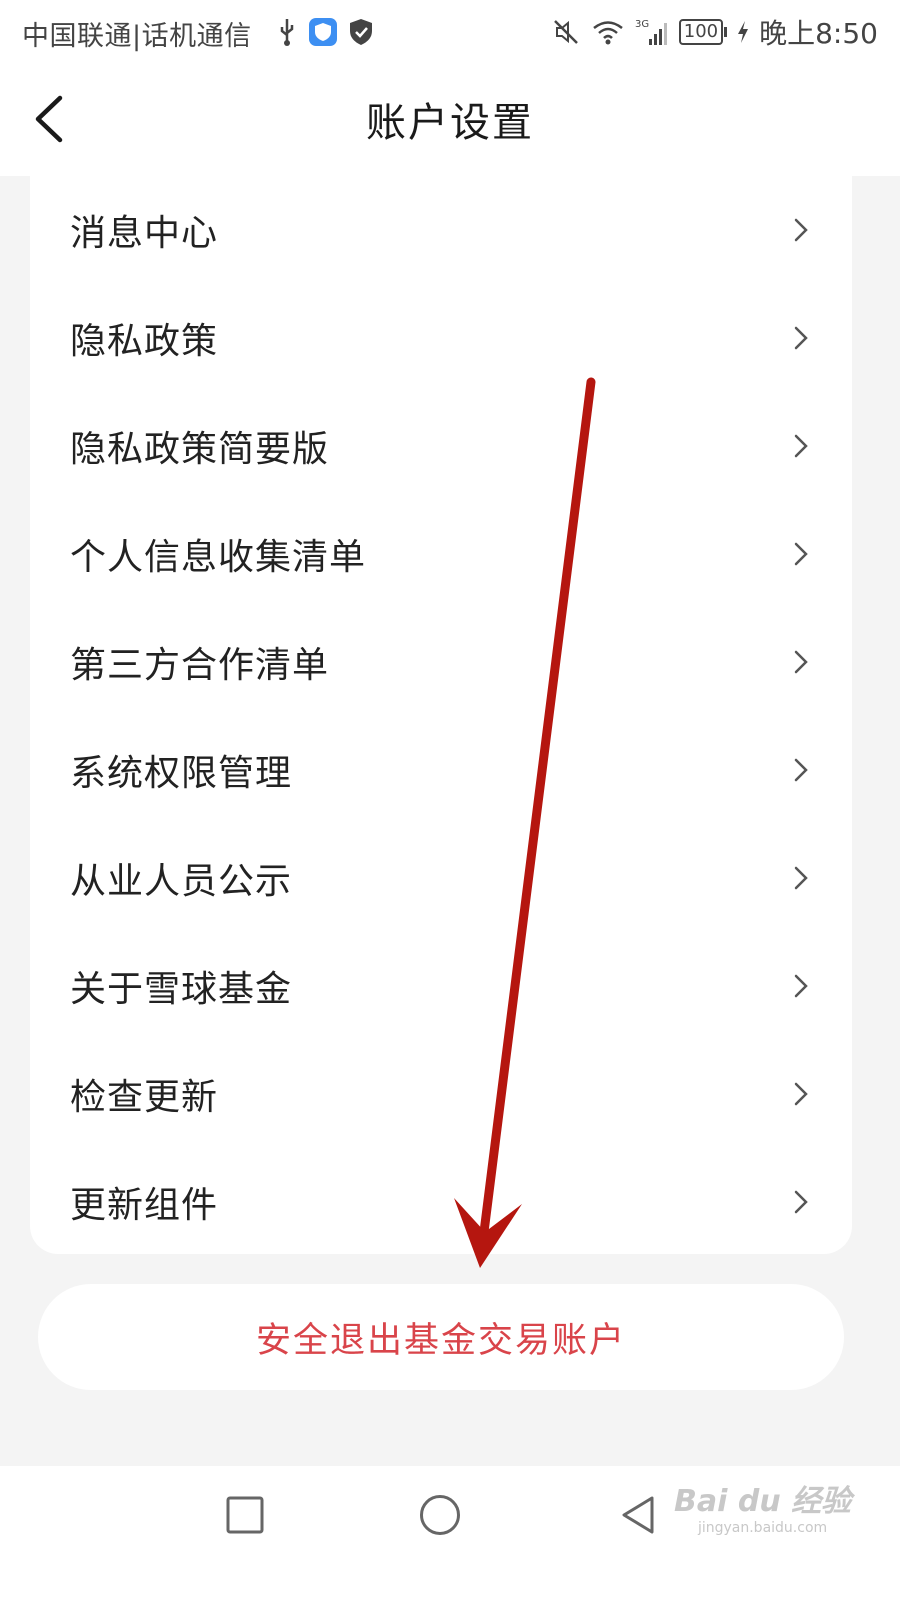 The width and height of the screenshot is (900, 1600). Describe the element at coordinates (137, 36) in the screenshot. I see `carrier-label: 中国联通|话机通信` at that location.